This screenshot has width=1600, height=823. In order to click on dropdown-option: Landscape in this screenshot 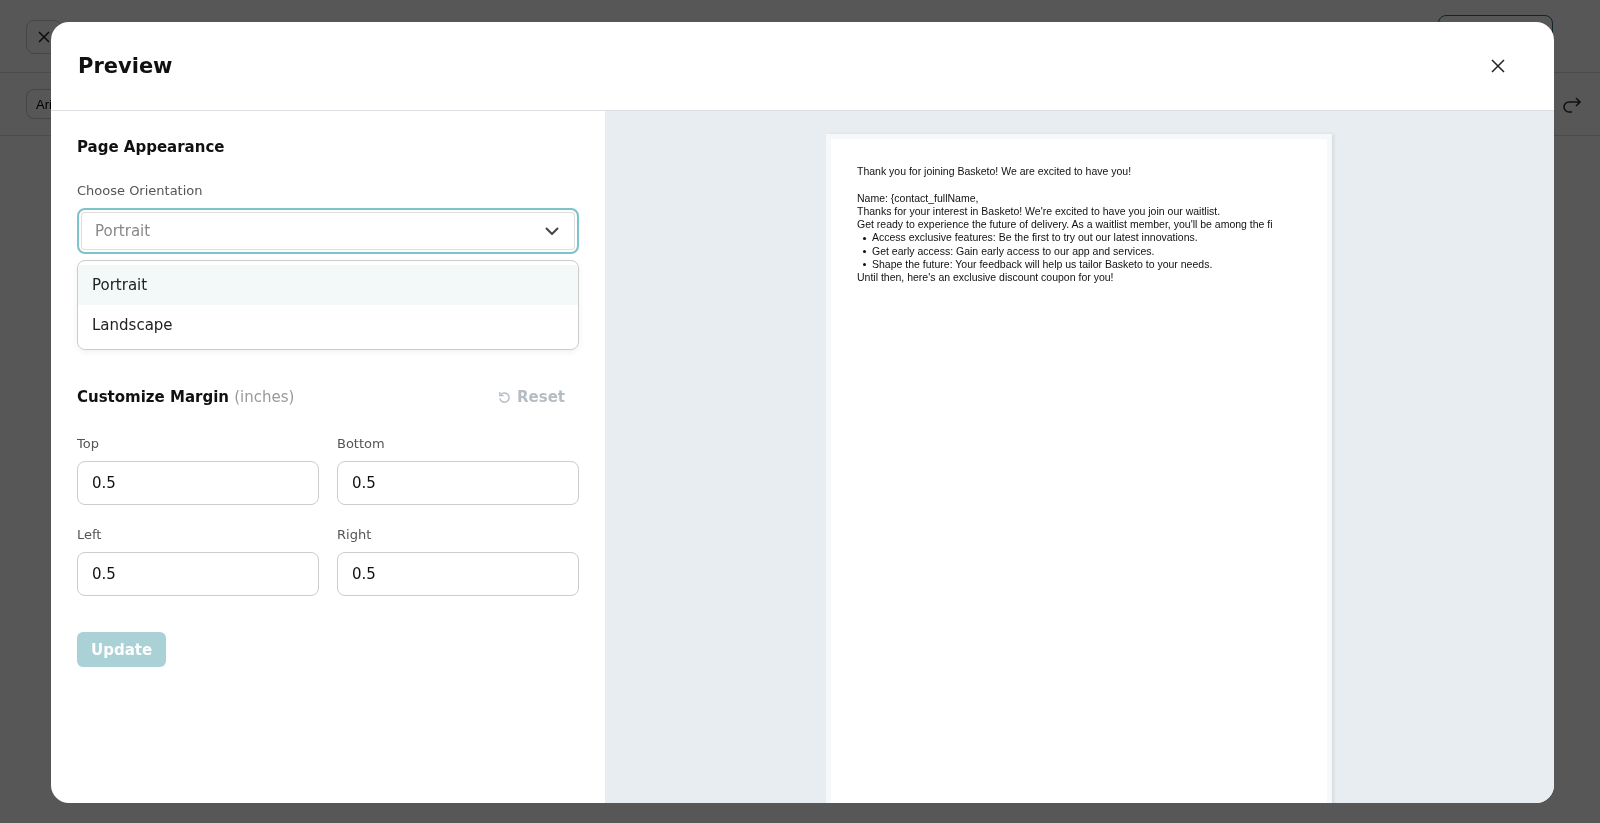, I will do `click(328, 325)`.